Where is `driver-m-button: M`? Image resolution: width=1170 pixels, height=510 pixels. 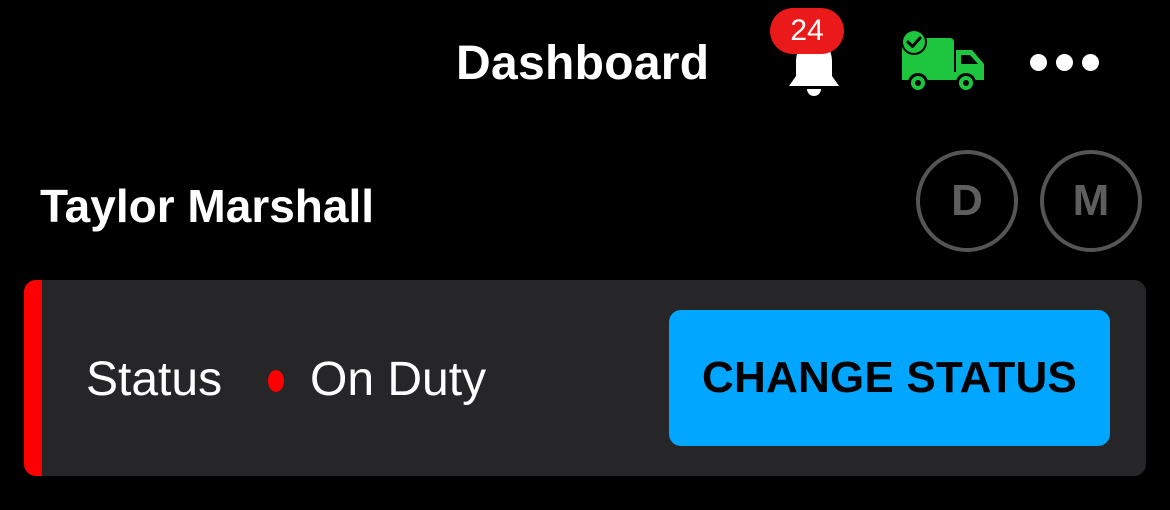 driver-m-button: M is located at coordinates (1091, 201).